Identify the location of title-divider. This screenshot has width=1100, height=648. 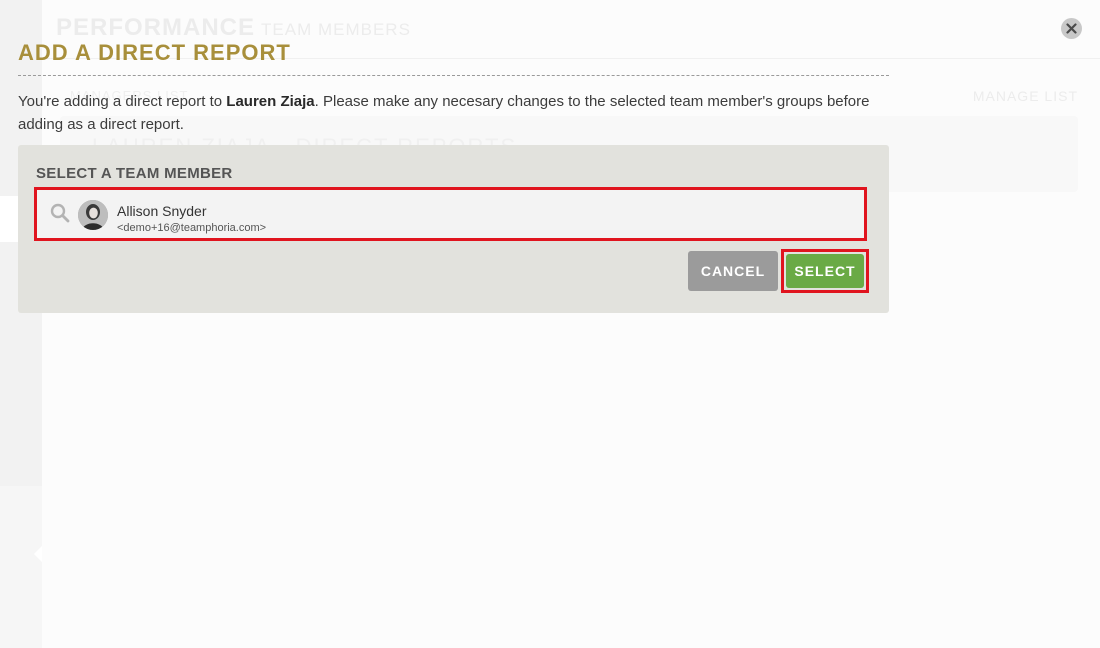
(453, 75).